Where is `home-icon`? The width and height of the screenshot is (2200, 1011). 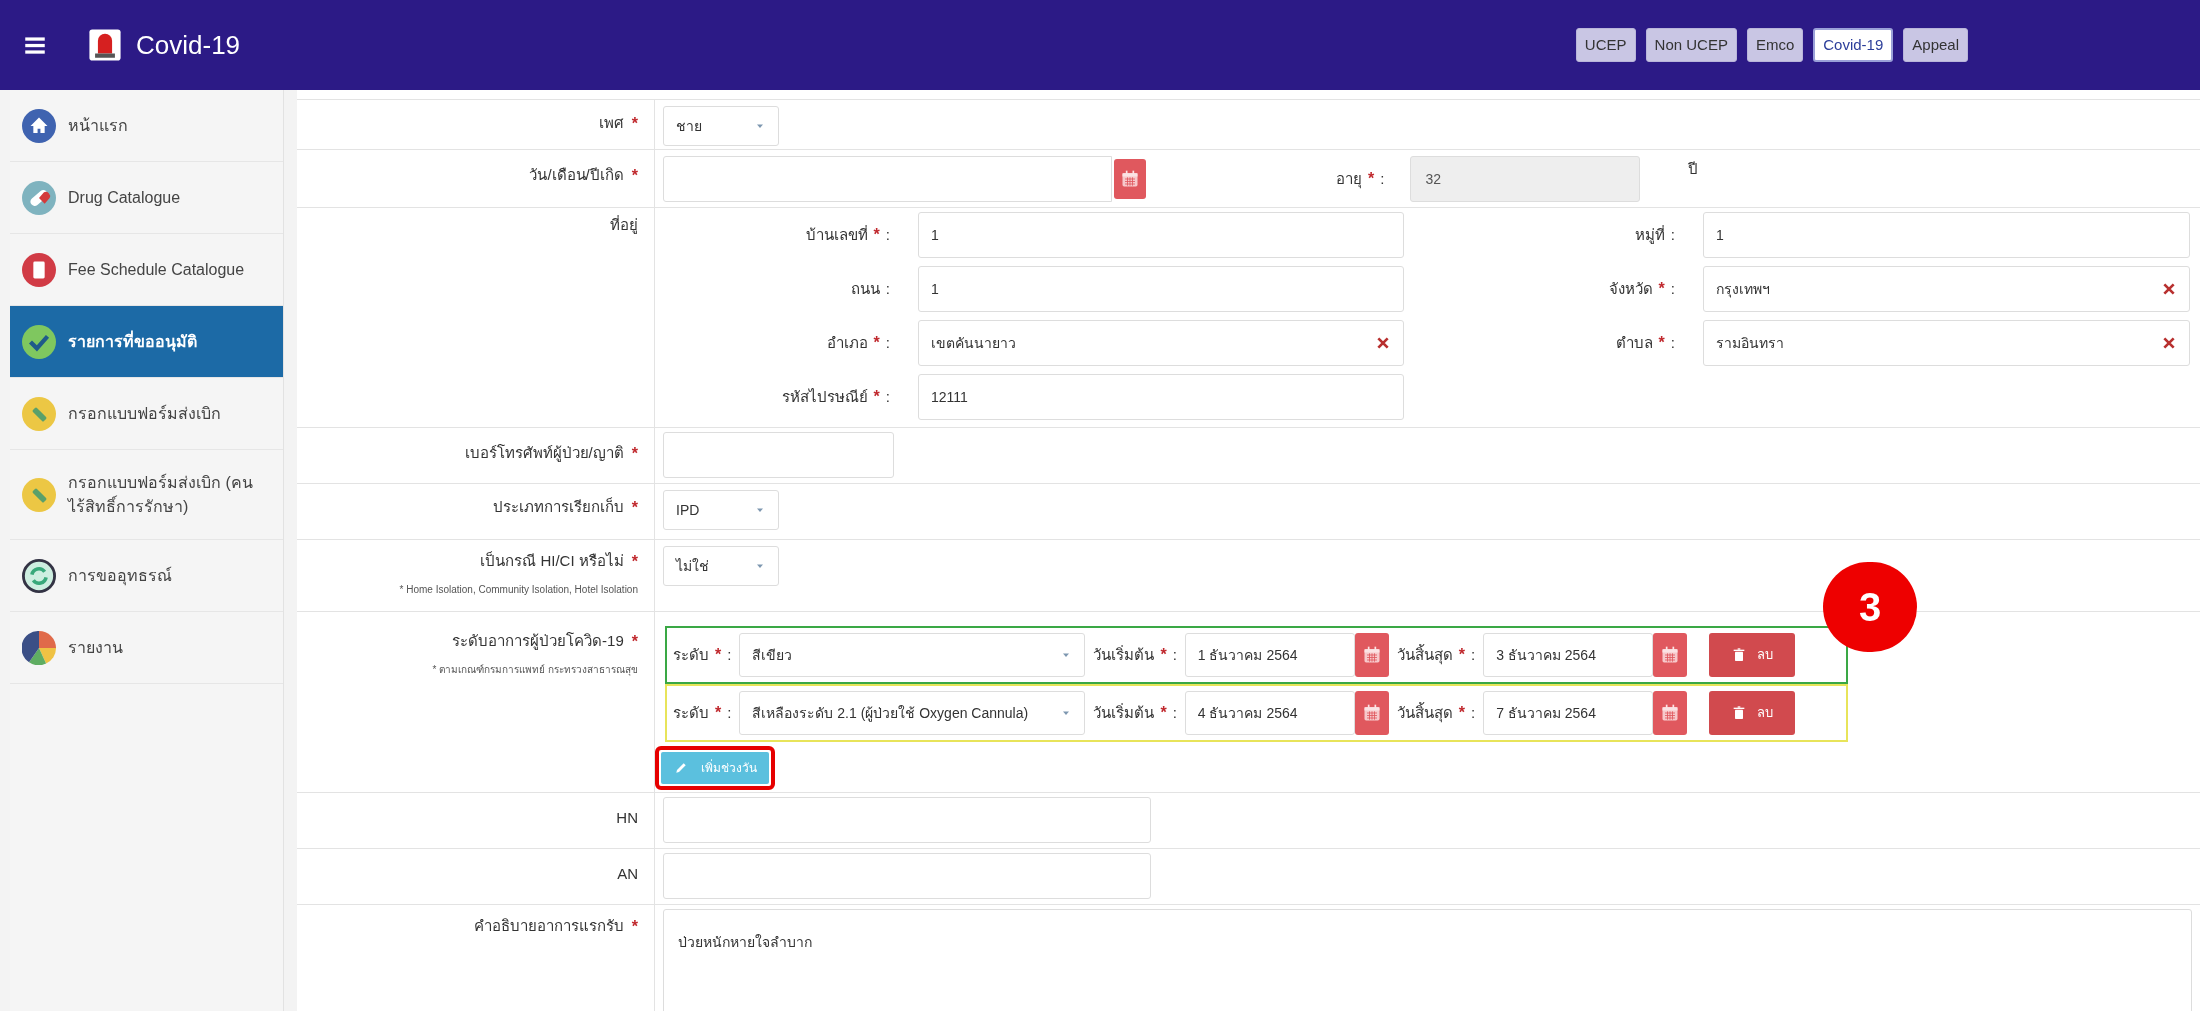 home-icon is located at coordinates (39, 125).